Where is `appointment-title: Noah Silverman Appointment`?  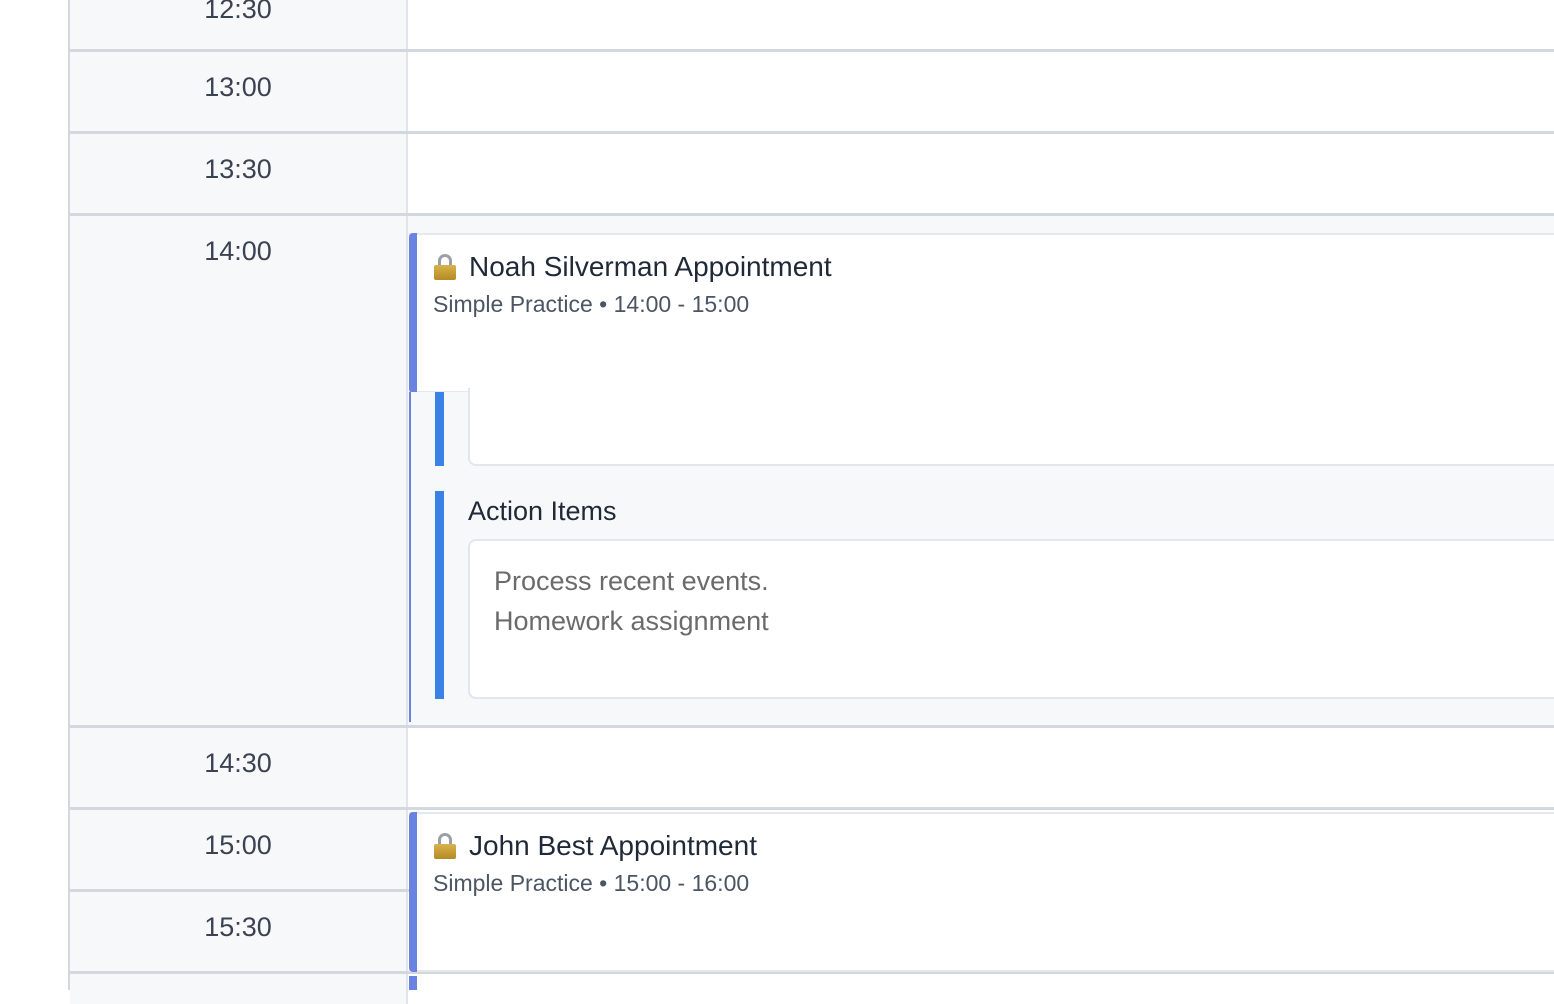 appointment-title: Noah Silverman Appointment is located at coordinates (650, 266).